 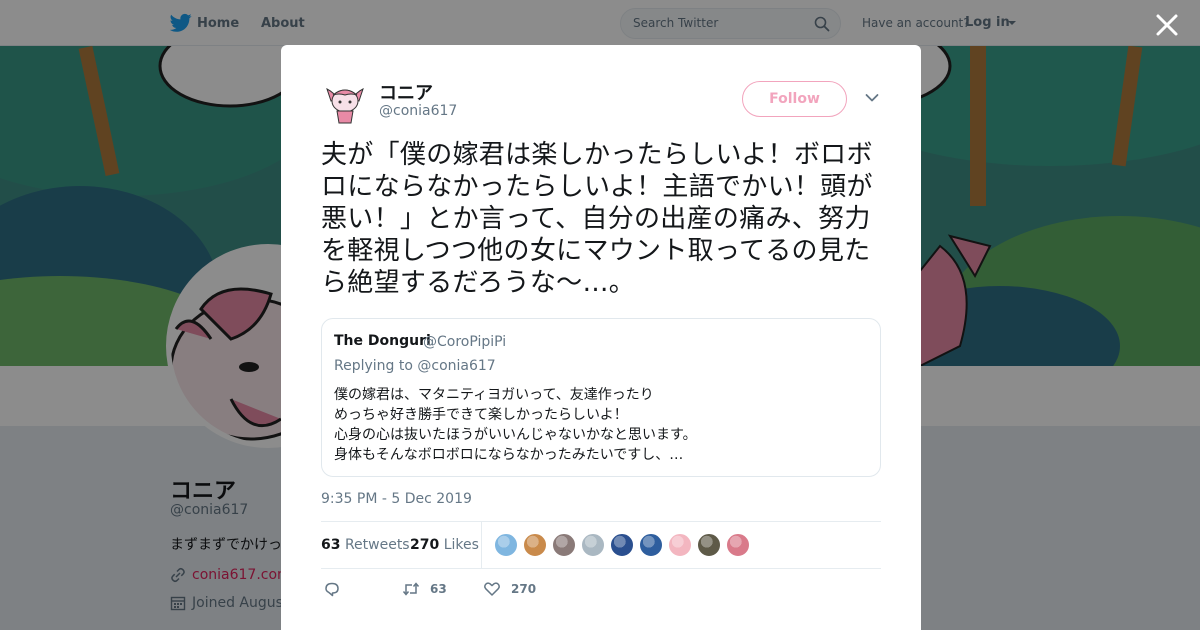 What do you see at coordinates (515, 435) in the screenshot?
I see `quoted-line: 心身の心は抜いたほうがいいんじゃないかなと思います。` at bounding box center [515, 435].